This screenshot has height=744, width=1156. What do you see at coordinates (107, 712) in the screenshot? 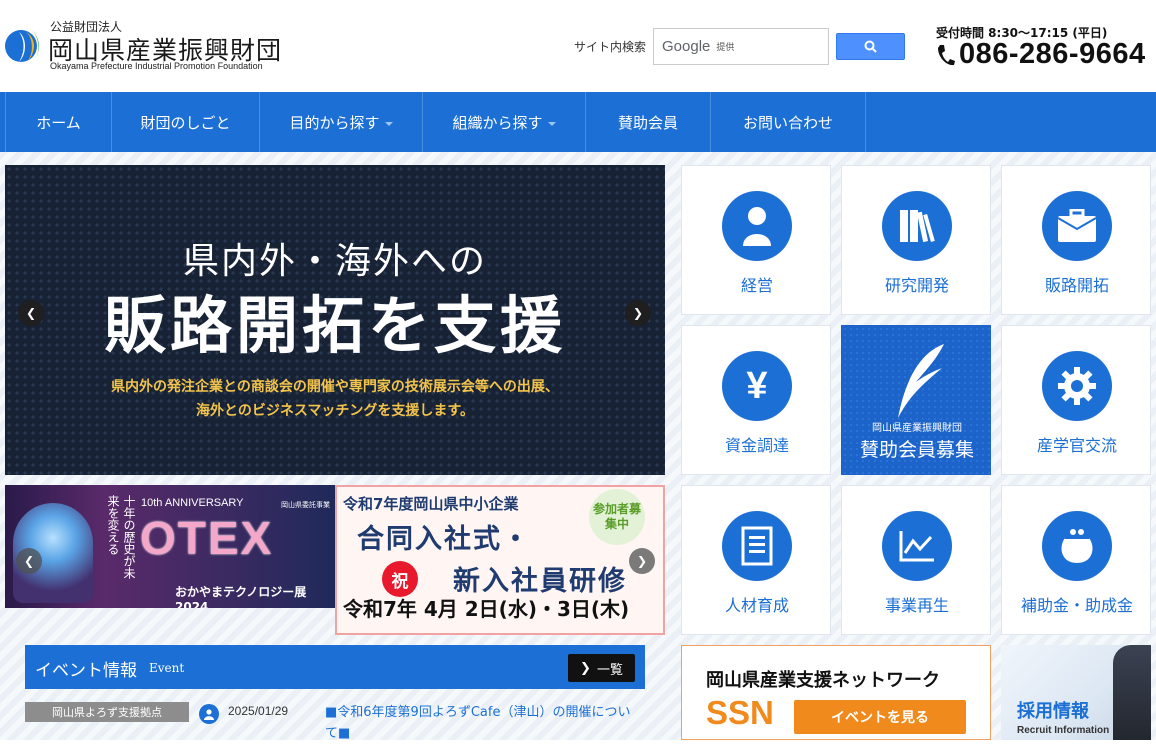
I see `event-category-tag: 岡山県よろず支援拠点` at bounding box center [107, 712].